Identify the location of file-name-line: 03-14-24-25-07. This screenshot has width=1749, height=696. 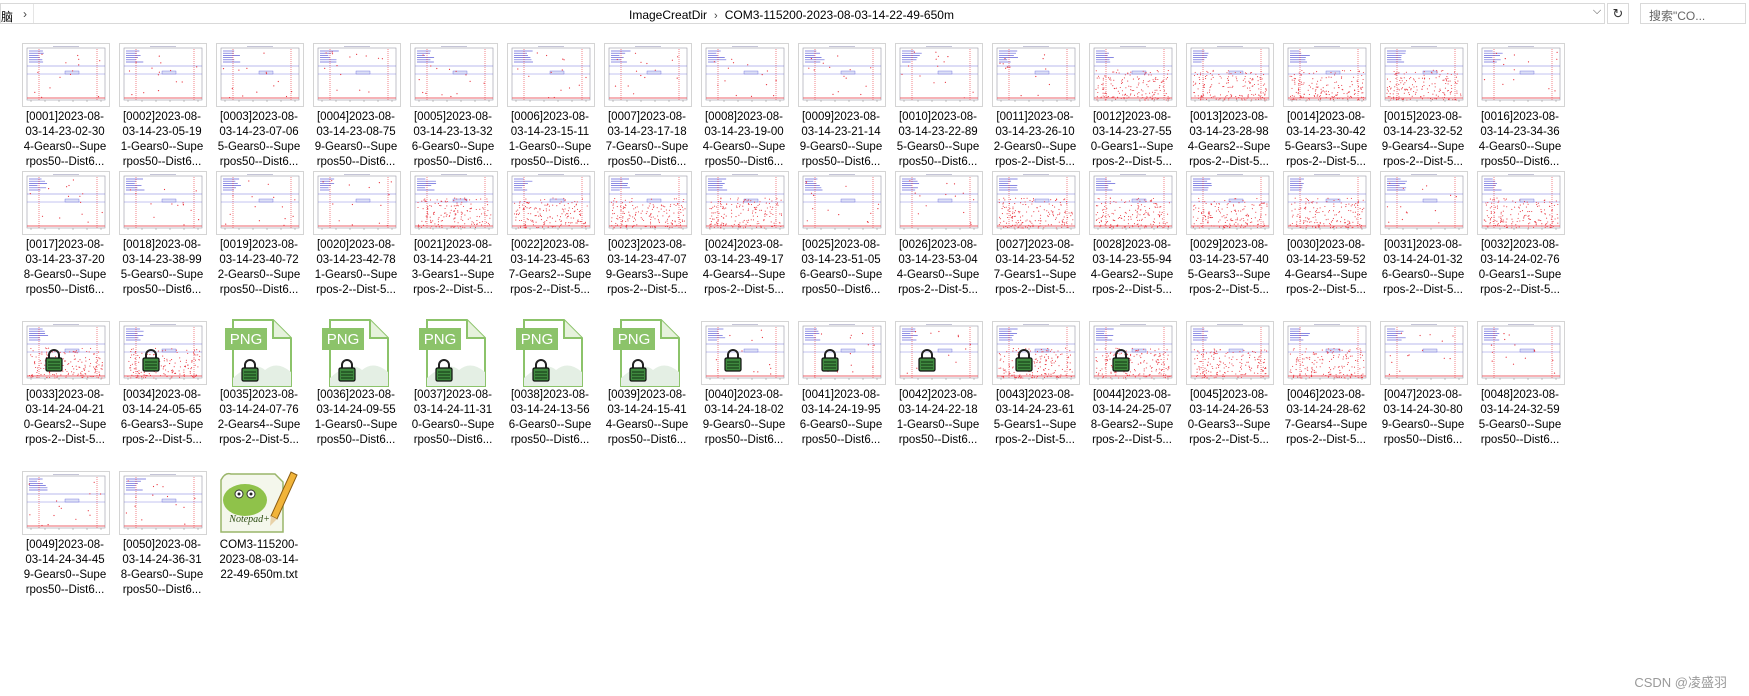
(1132, 410).